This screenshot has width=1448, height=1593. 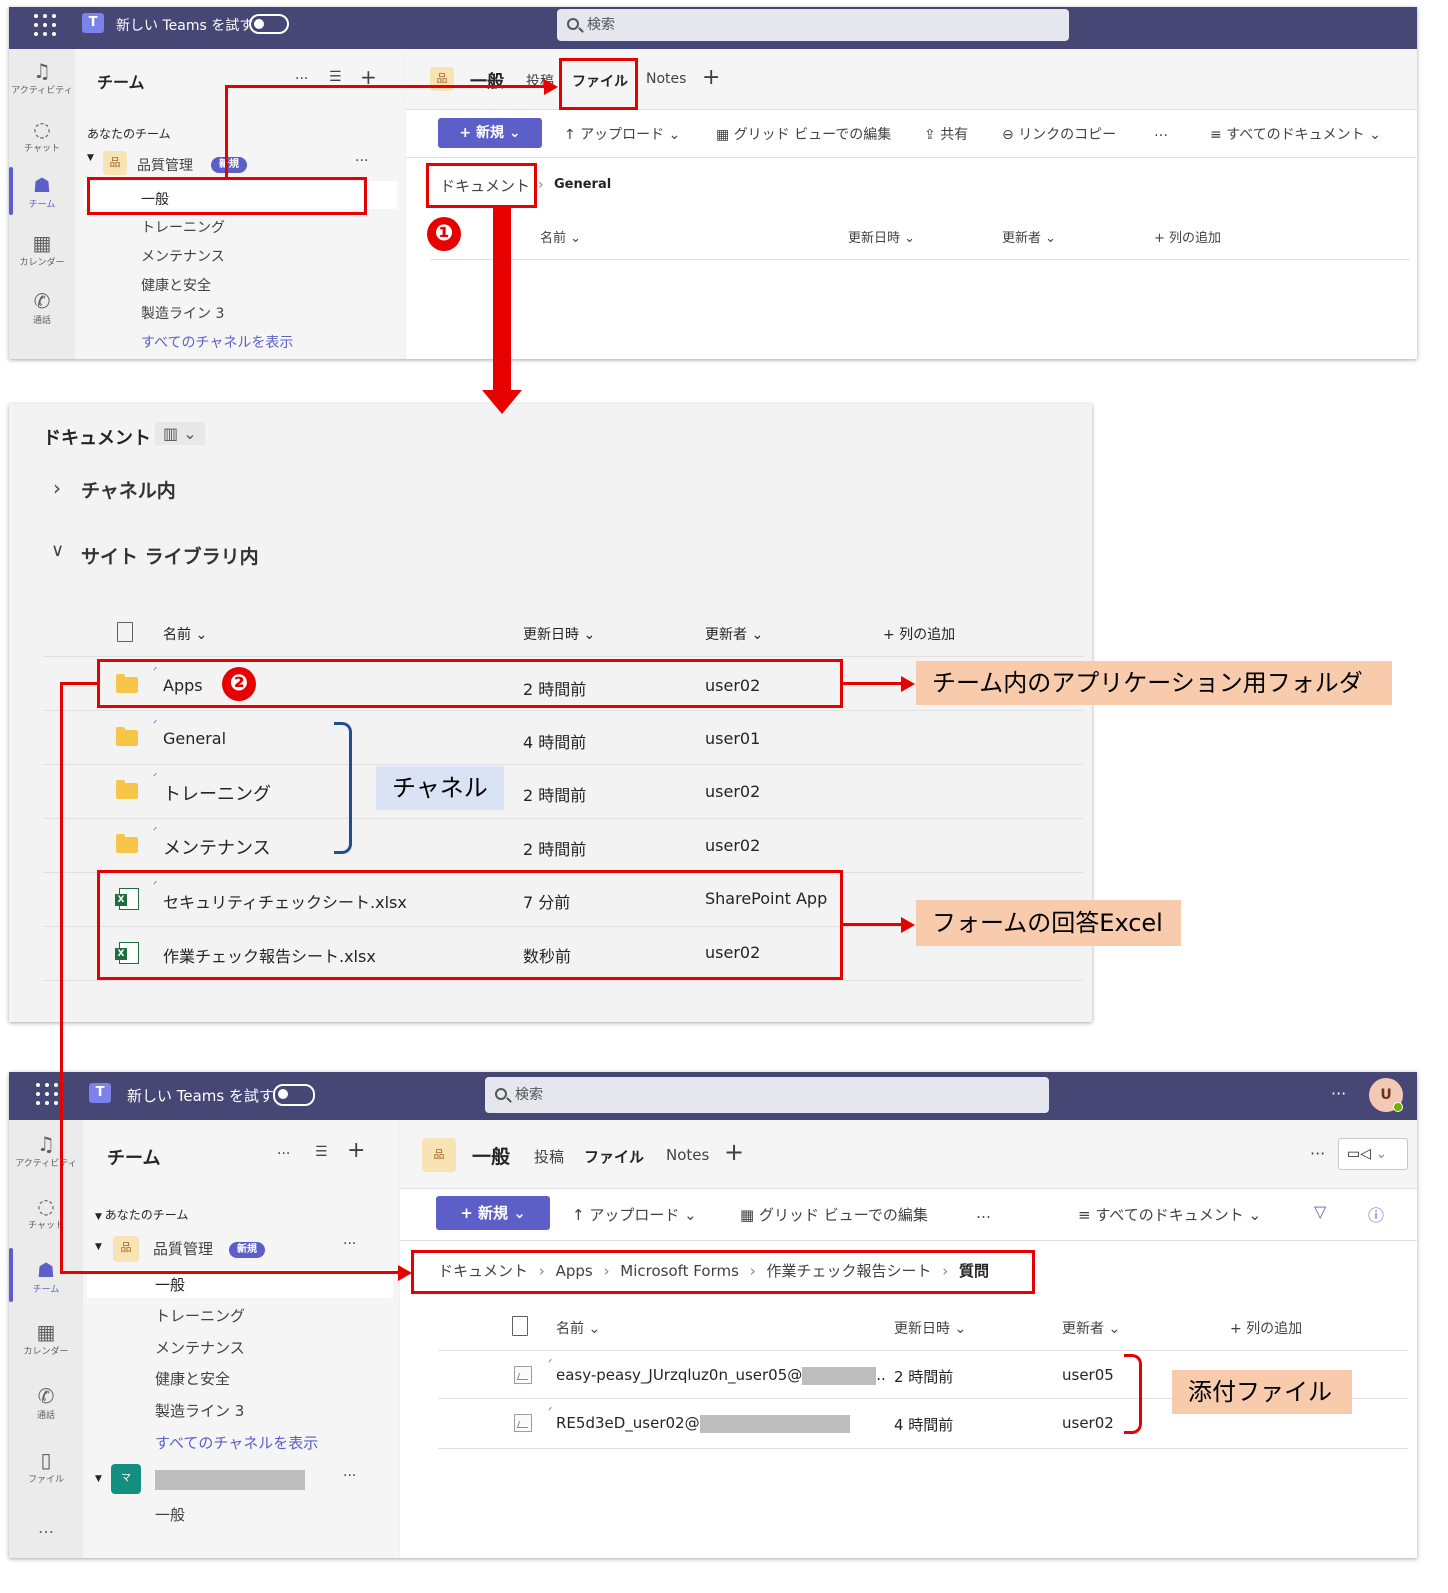 I want to click on row-name: トレーニング, so click(x=217, y=793).